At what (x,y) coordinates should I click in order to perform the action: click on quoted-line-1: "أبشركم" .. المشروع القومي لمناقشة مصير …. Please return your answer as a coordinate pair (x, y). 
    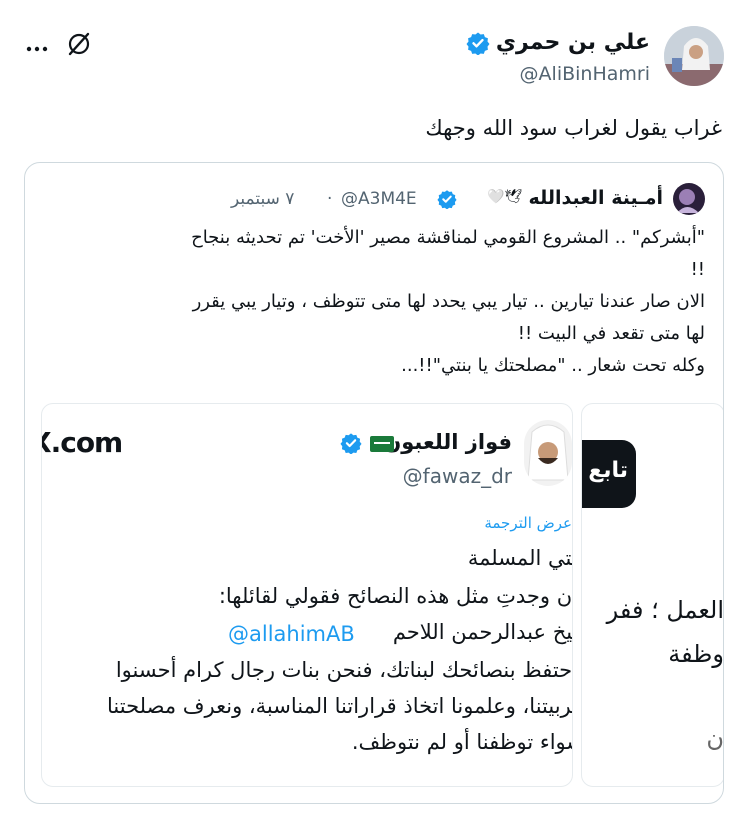
    Looking at the image, I should click on (448, 237).